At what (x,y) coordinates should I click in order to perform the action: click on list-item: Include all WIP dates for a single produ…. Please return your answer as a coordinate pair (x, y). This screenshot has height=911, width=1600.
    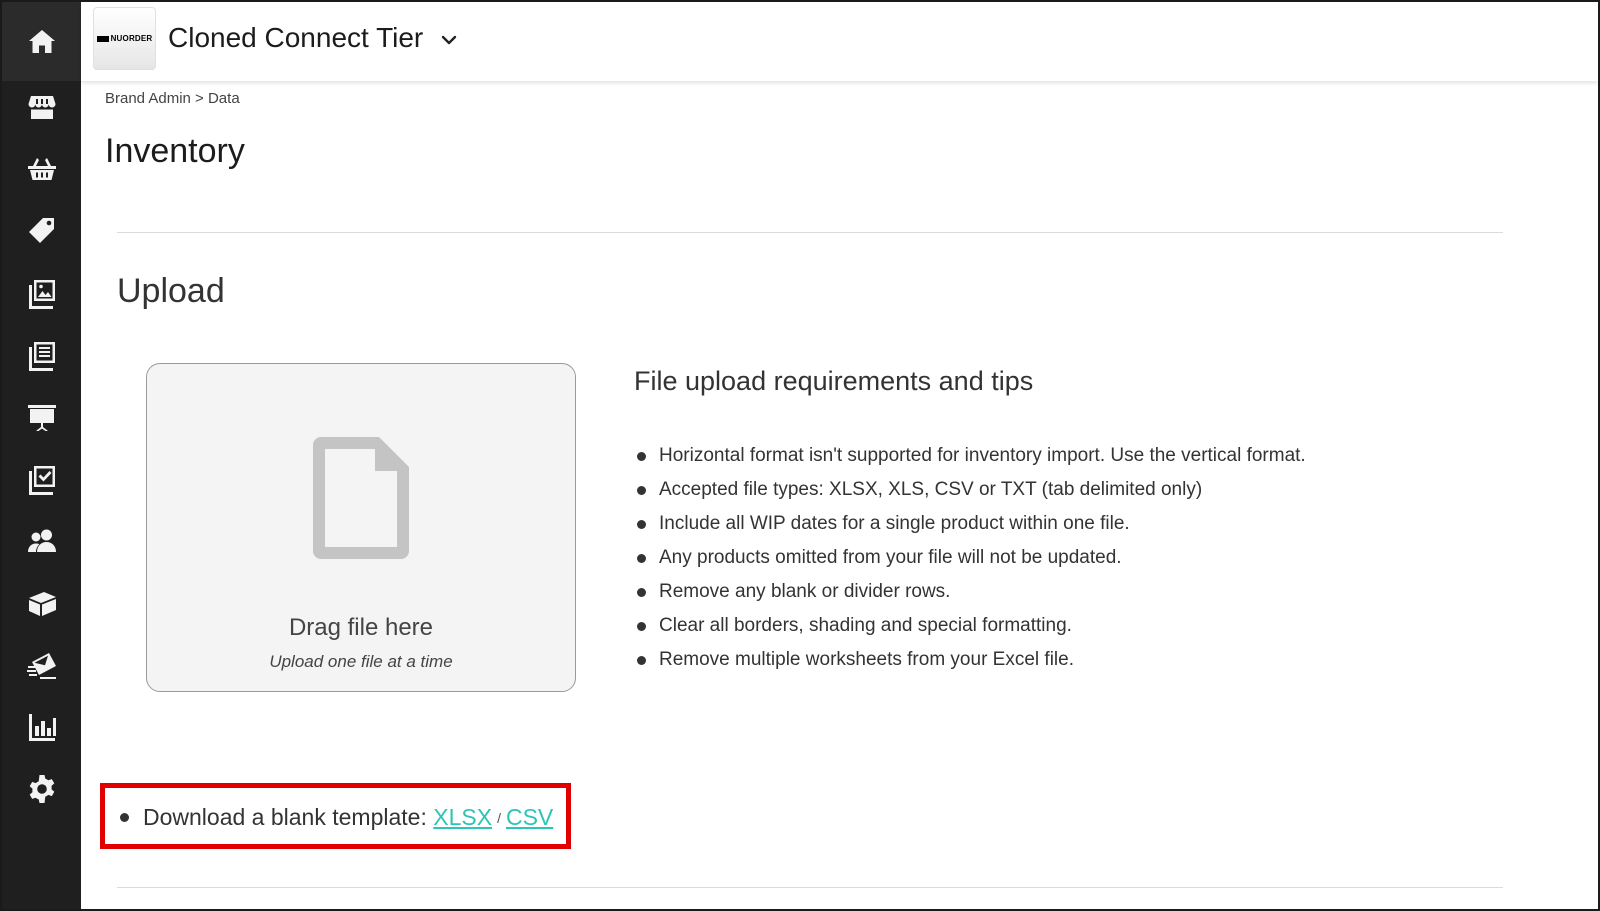
    Looking at the image, I should click on (970, 527).